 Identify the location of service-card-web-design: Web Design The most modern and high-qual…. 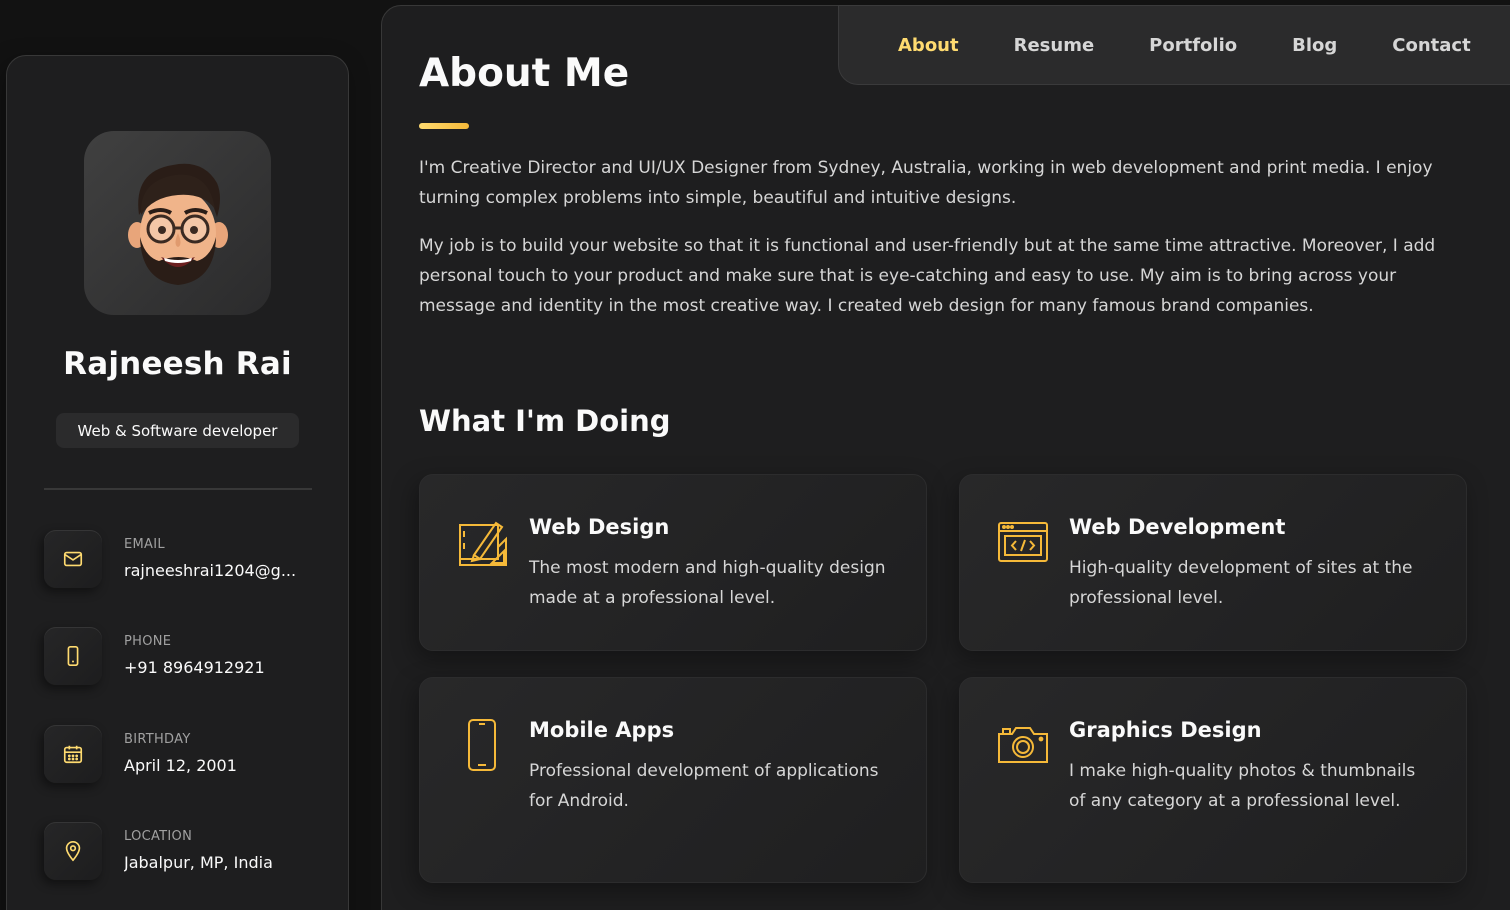
(673, 562).